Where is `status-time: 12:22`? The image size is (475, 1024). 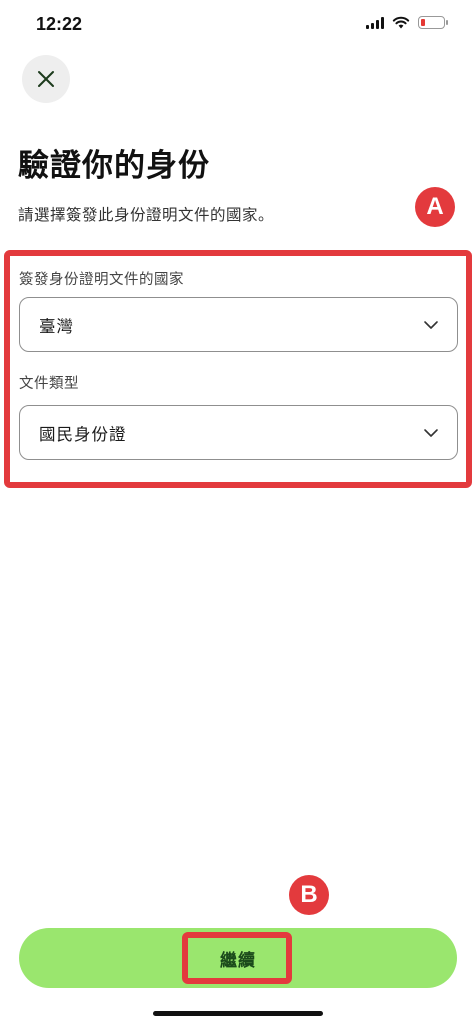
status-time: 12:22 is located at coordinates (59, 24).